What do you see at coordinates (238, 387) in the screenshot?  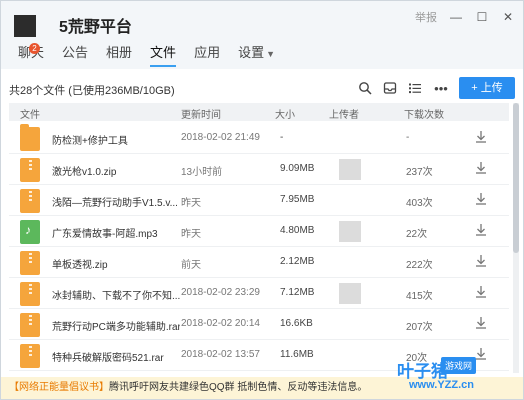 I see `notice-text: 腾讯呼吁网友共建绿色QQ群 抵制色情、反动等违法信息。` at bounding box center [238, 387].